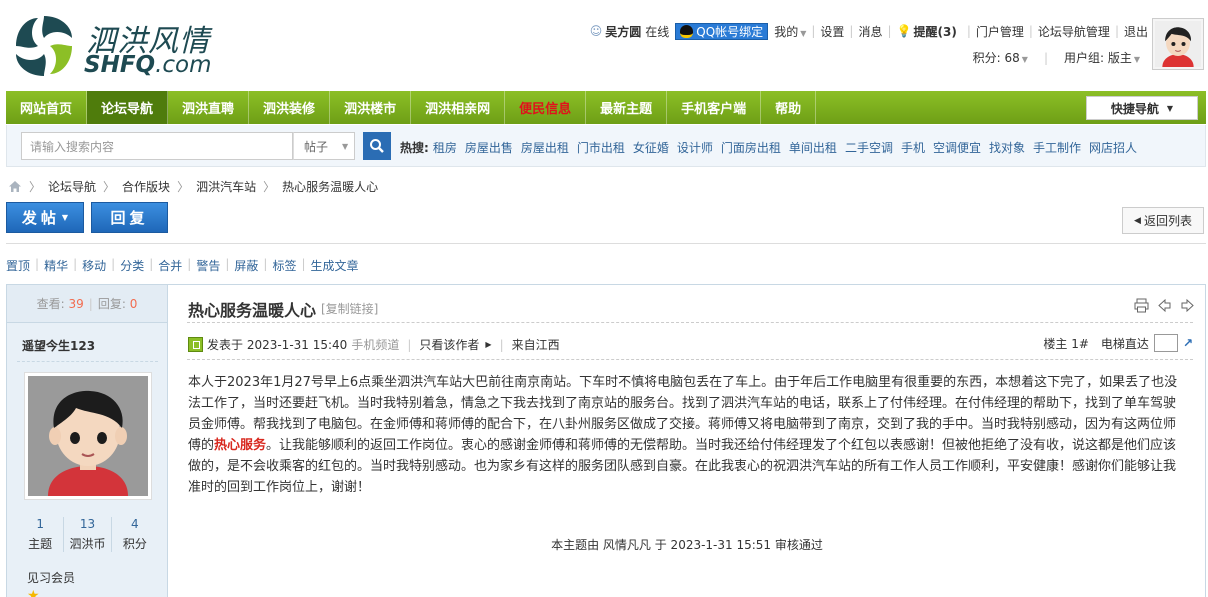  What do you see at coordinates (870, 31) in the screenshot?
I see `messages-link: 消息` at bounding box center [870, 31].